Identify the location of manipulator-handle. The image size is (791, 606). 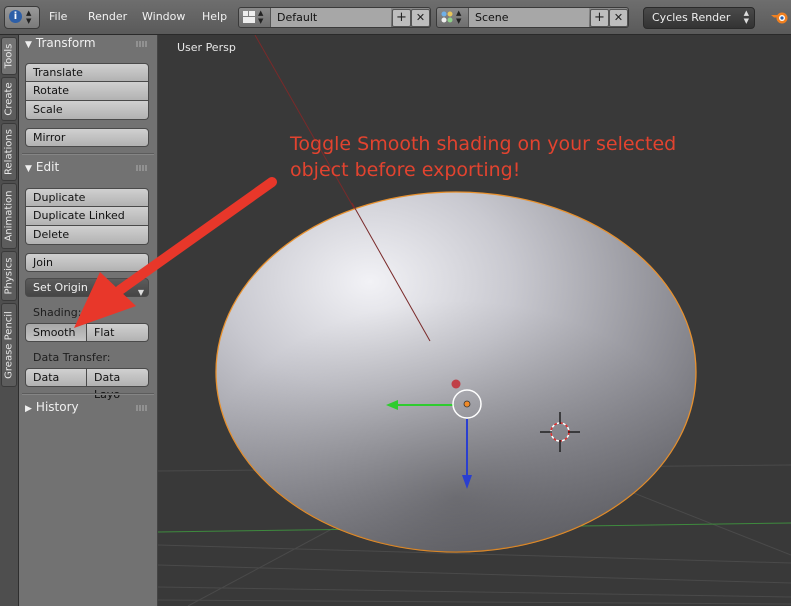
(456, 384).